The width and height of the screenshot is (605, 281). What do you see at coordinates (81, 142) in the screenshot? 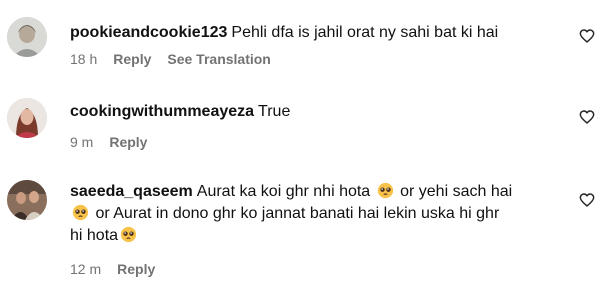
I see `timestamp: 9 m` at bounding box center [81, 142].